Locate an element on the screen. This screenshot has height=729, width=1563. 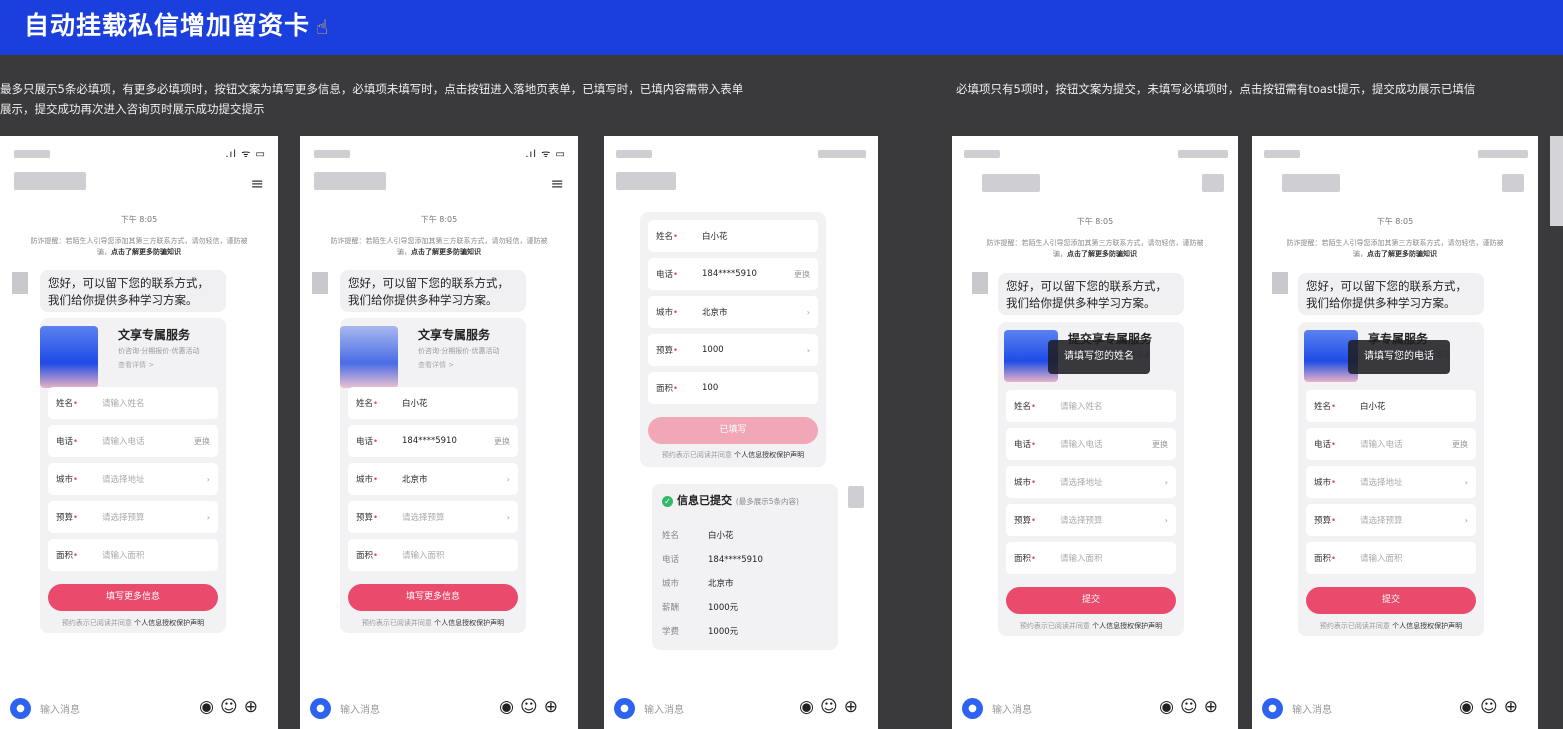
area-input: 100 is located at coordinates (756, 388).